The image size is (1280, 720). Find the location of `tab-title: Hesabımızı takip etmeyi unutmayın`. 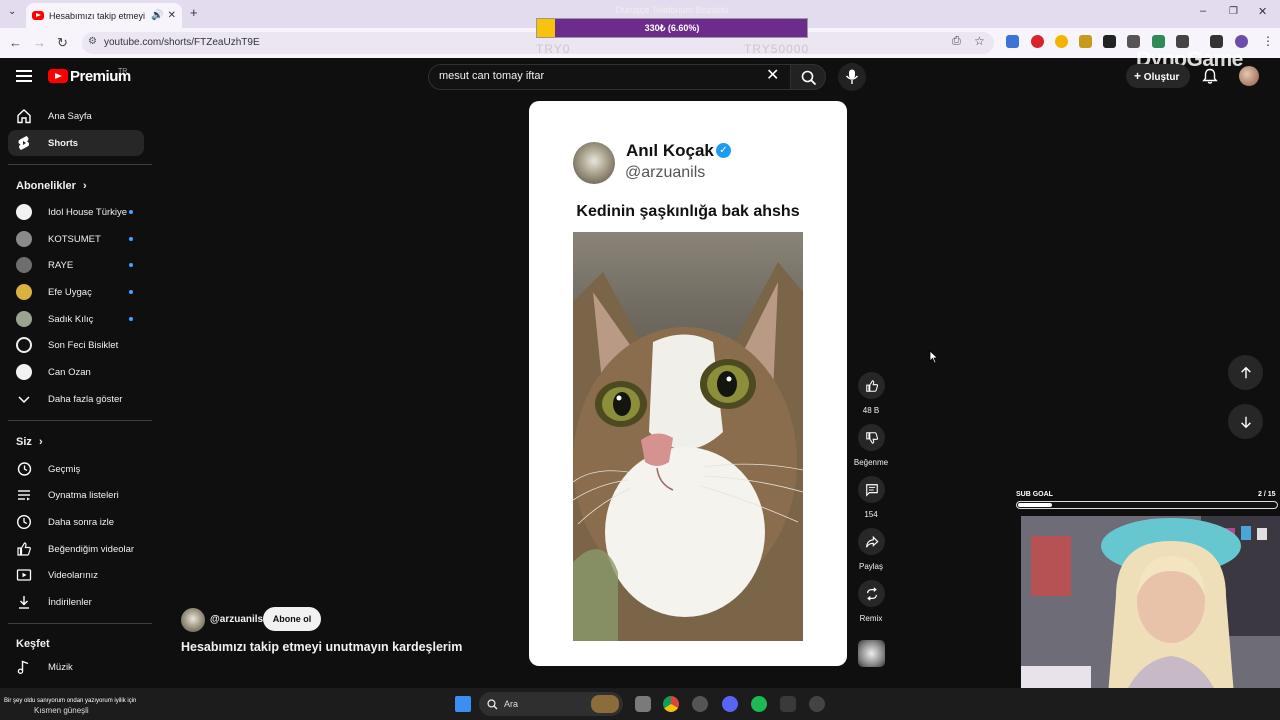

tab-title: Hesabımızı takip etmeyi unutmayın is located at coordinates (98, 15).